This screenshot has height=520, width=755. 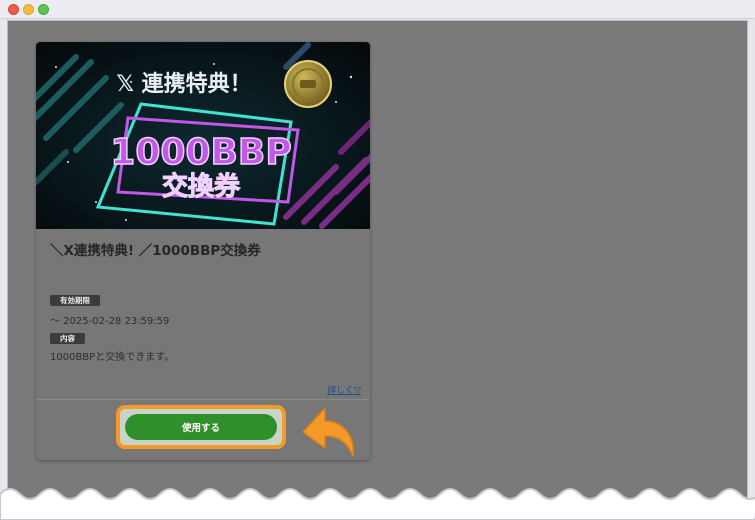 I want to click on close-button, so click(x=13, y=9).